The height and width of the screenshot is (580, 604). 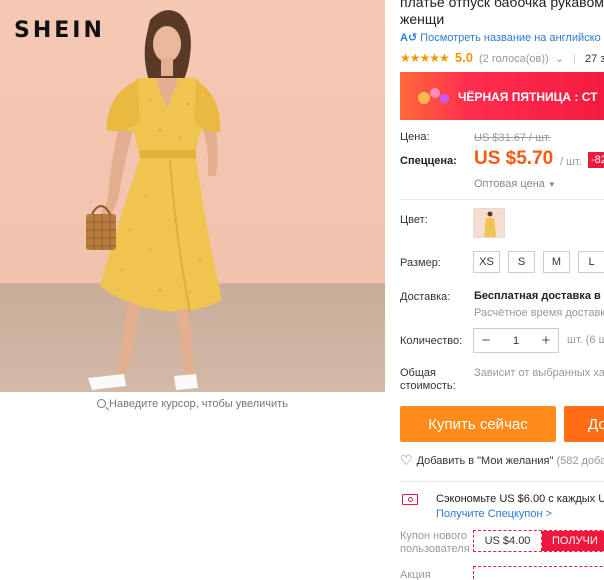 What do you see at coordinates (594, 59) in the screenshot?
I see `orders-count: 27 за` at bounding box center [594, 59].